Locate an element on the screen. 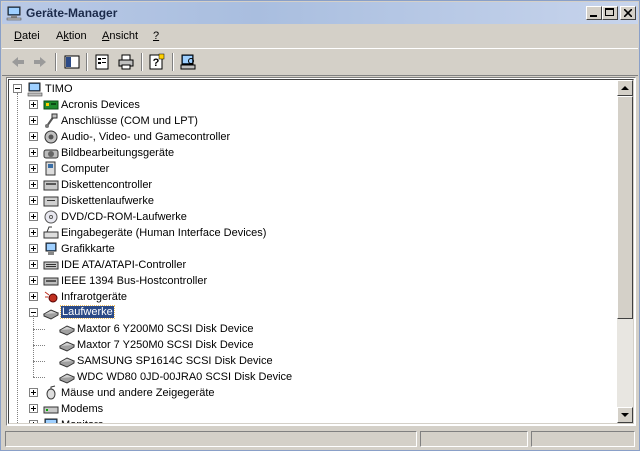 The width and height of the screenshot is (640, 451). arrow-up-icon is located at coordinates (625, 88).